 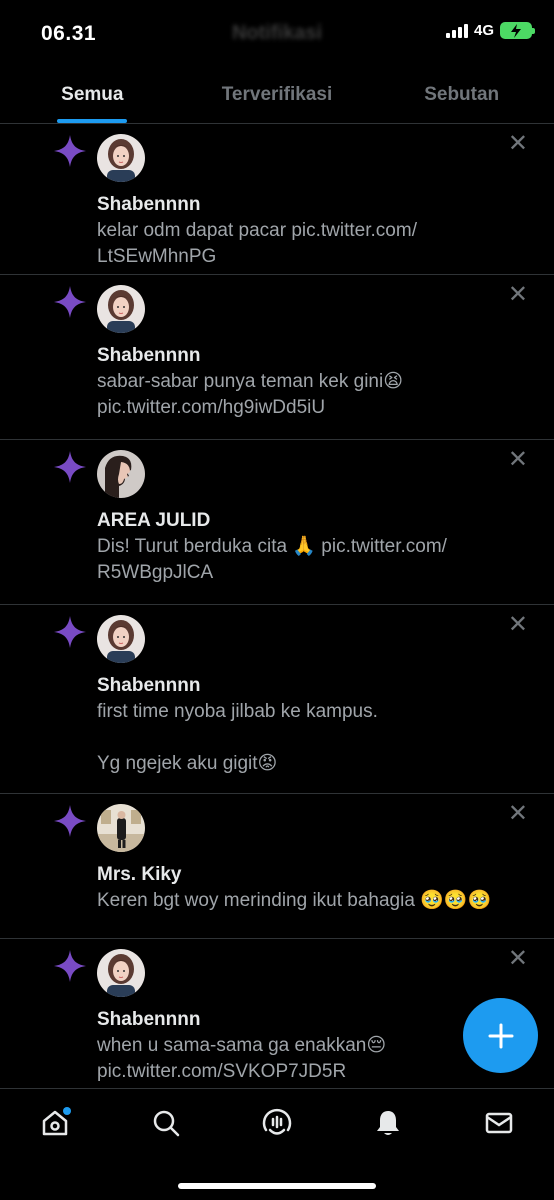 I want to click on tab-sebutan: Sebutan, so click(x=461, y=96).